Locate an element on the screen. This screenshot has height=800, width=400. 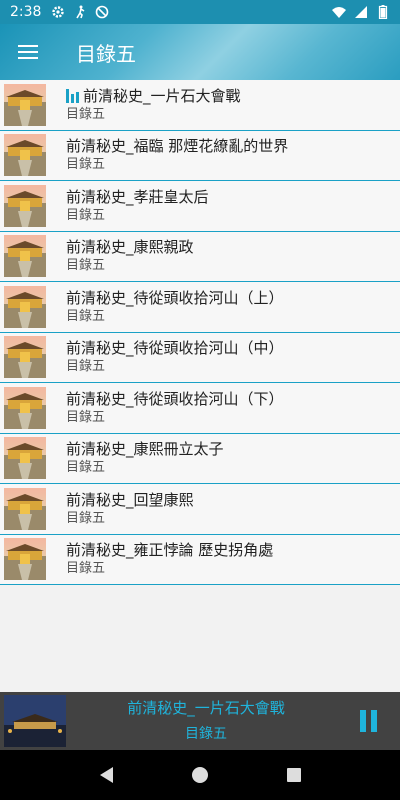
menu-button is located at coordinates (28, 52).